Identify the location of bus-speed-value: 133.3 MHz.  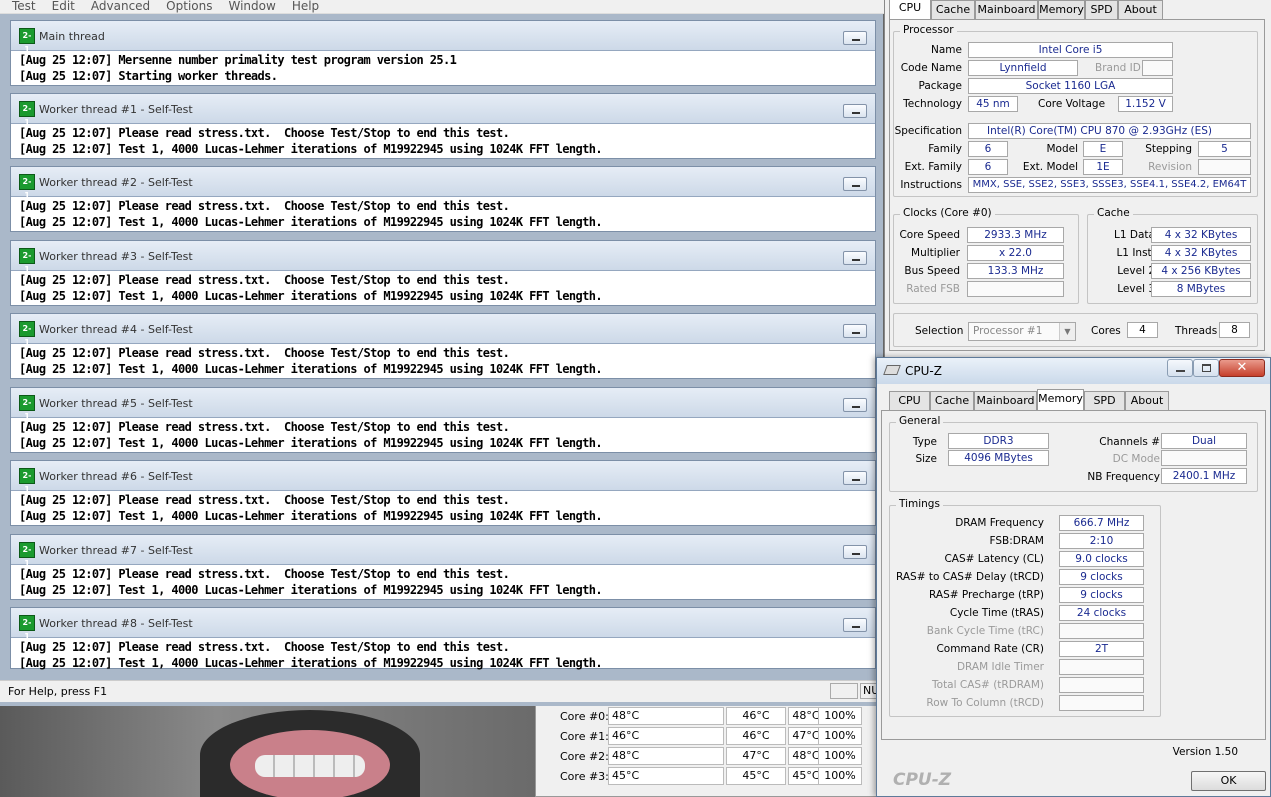
(1015, 271).